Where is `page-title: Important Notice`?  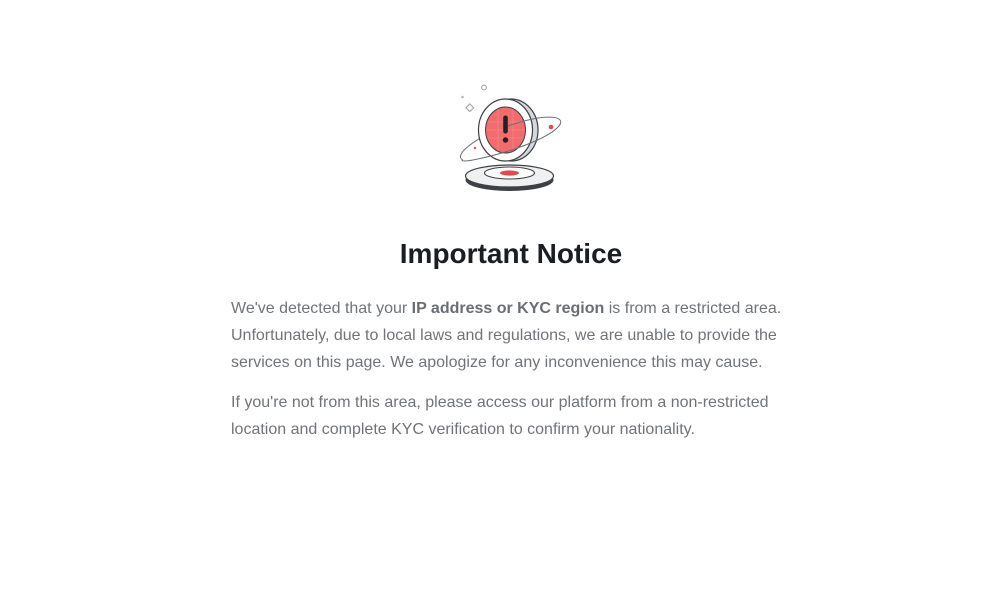 page-title: Important Notice is located at coordinates (511, 253).